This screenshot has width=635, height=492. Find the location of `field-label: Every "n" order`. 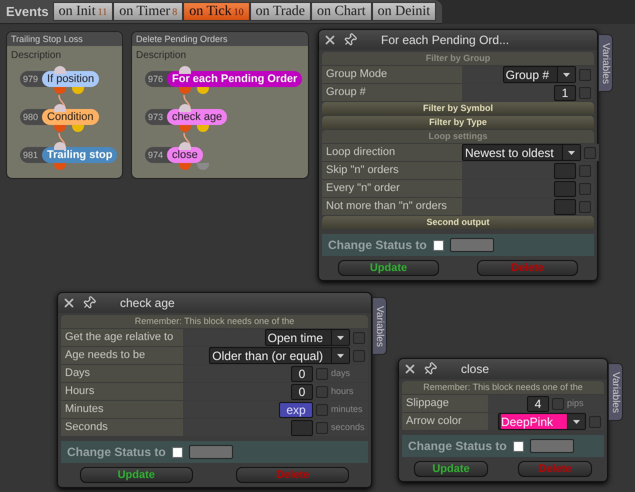

field-label: Every "n" order is located at coordinates (392, 188).